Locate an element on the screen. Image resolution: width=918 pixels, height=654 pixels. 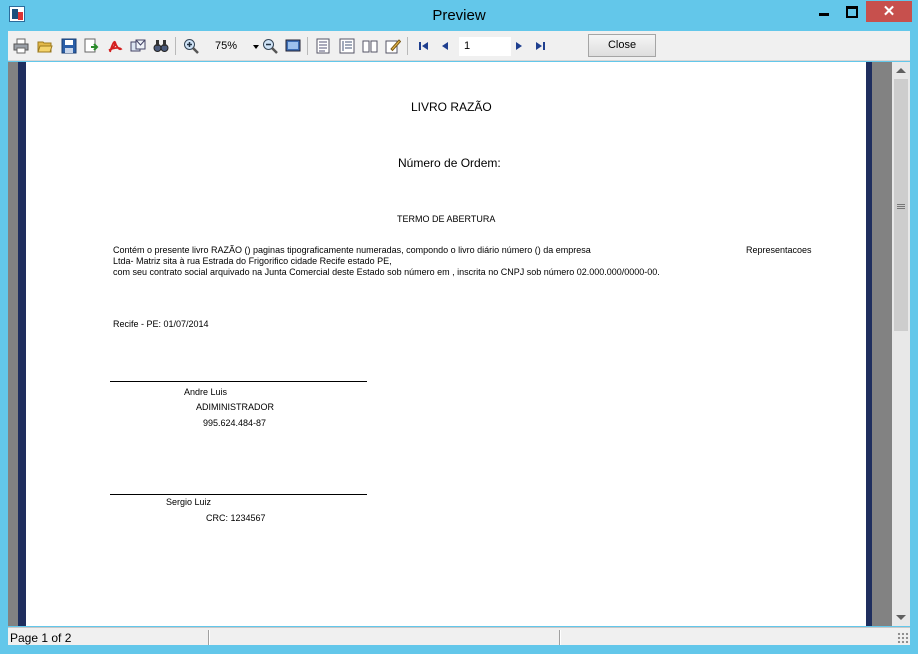
close-icon: ✕ is located at coordinates (889, 11).